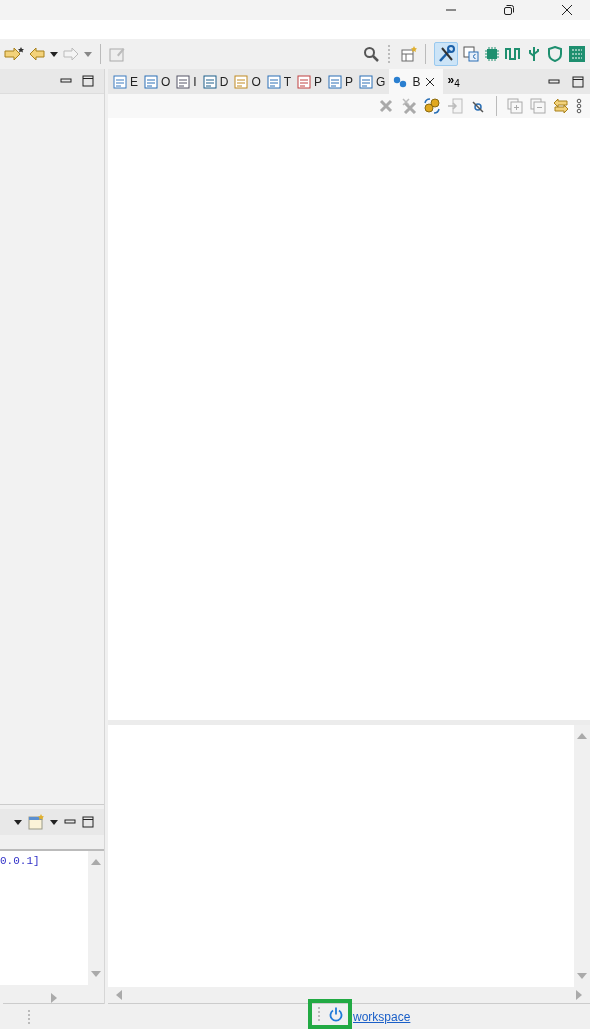 The image size is (590, 1029). What do you see at coordinates (20, 861) in the screenshot?
I see `console-line: 0.0.1]` at bounding box center [20, 861].